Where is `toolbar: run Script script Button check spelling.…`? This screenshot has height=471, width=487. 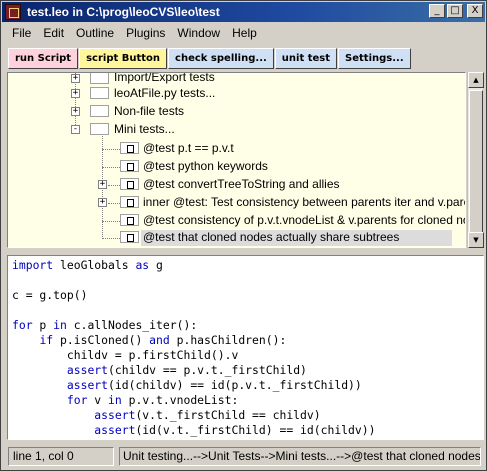
toolbar: run Script script Button check spelling.… is located at coordinates (243, 58).